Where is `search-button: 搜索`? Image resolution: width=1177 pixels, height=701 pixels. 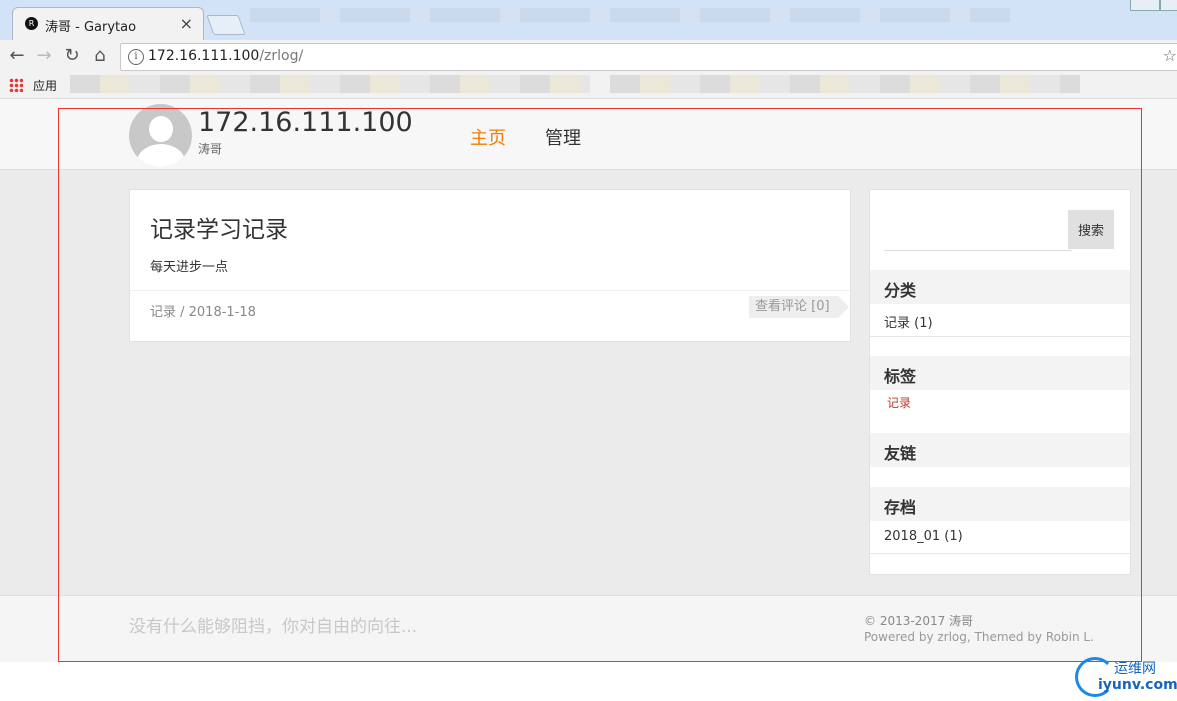
search-button: 搜索 is located at coordinates (1091, 229).